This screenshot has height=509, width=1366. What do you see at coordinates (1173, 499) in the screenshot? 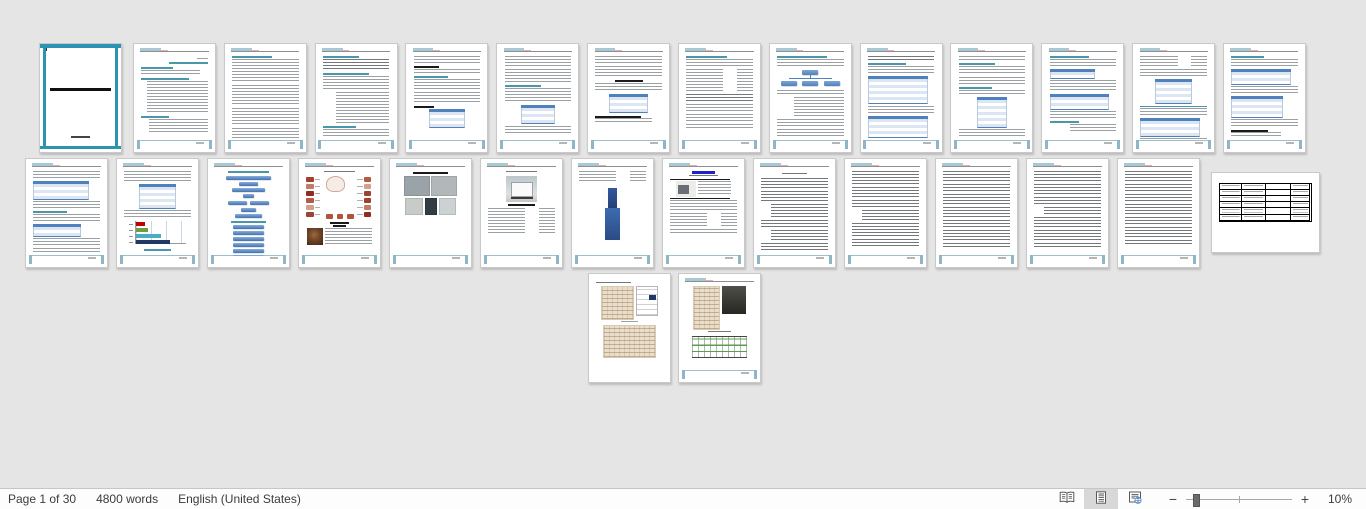
I see `zoom-out-button: −` at bounding box center [1173, 499].